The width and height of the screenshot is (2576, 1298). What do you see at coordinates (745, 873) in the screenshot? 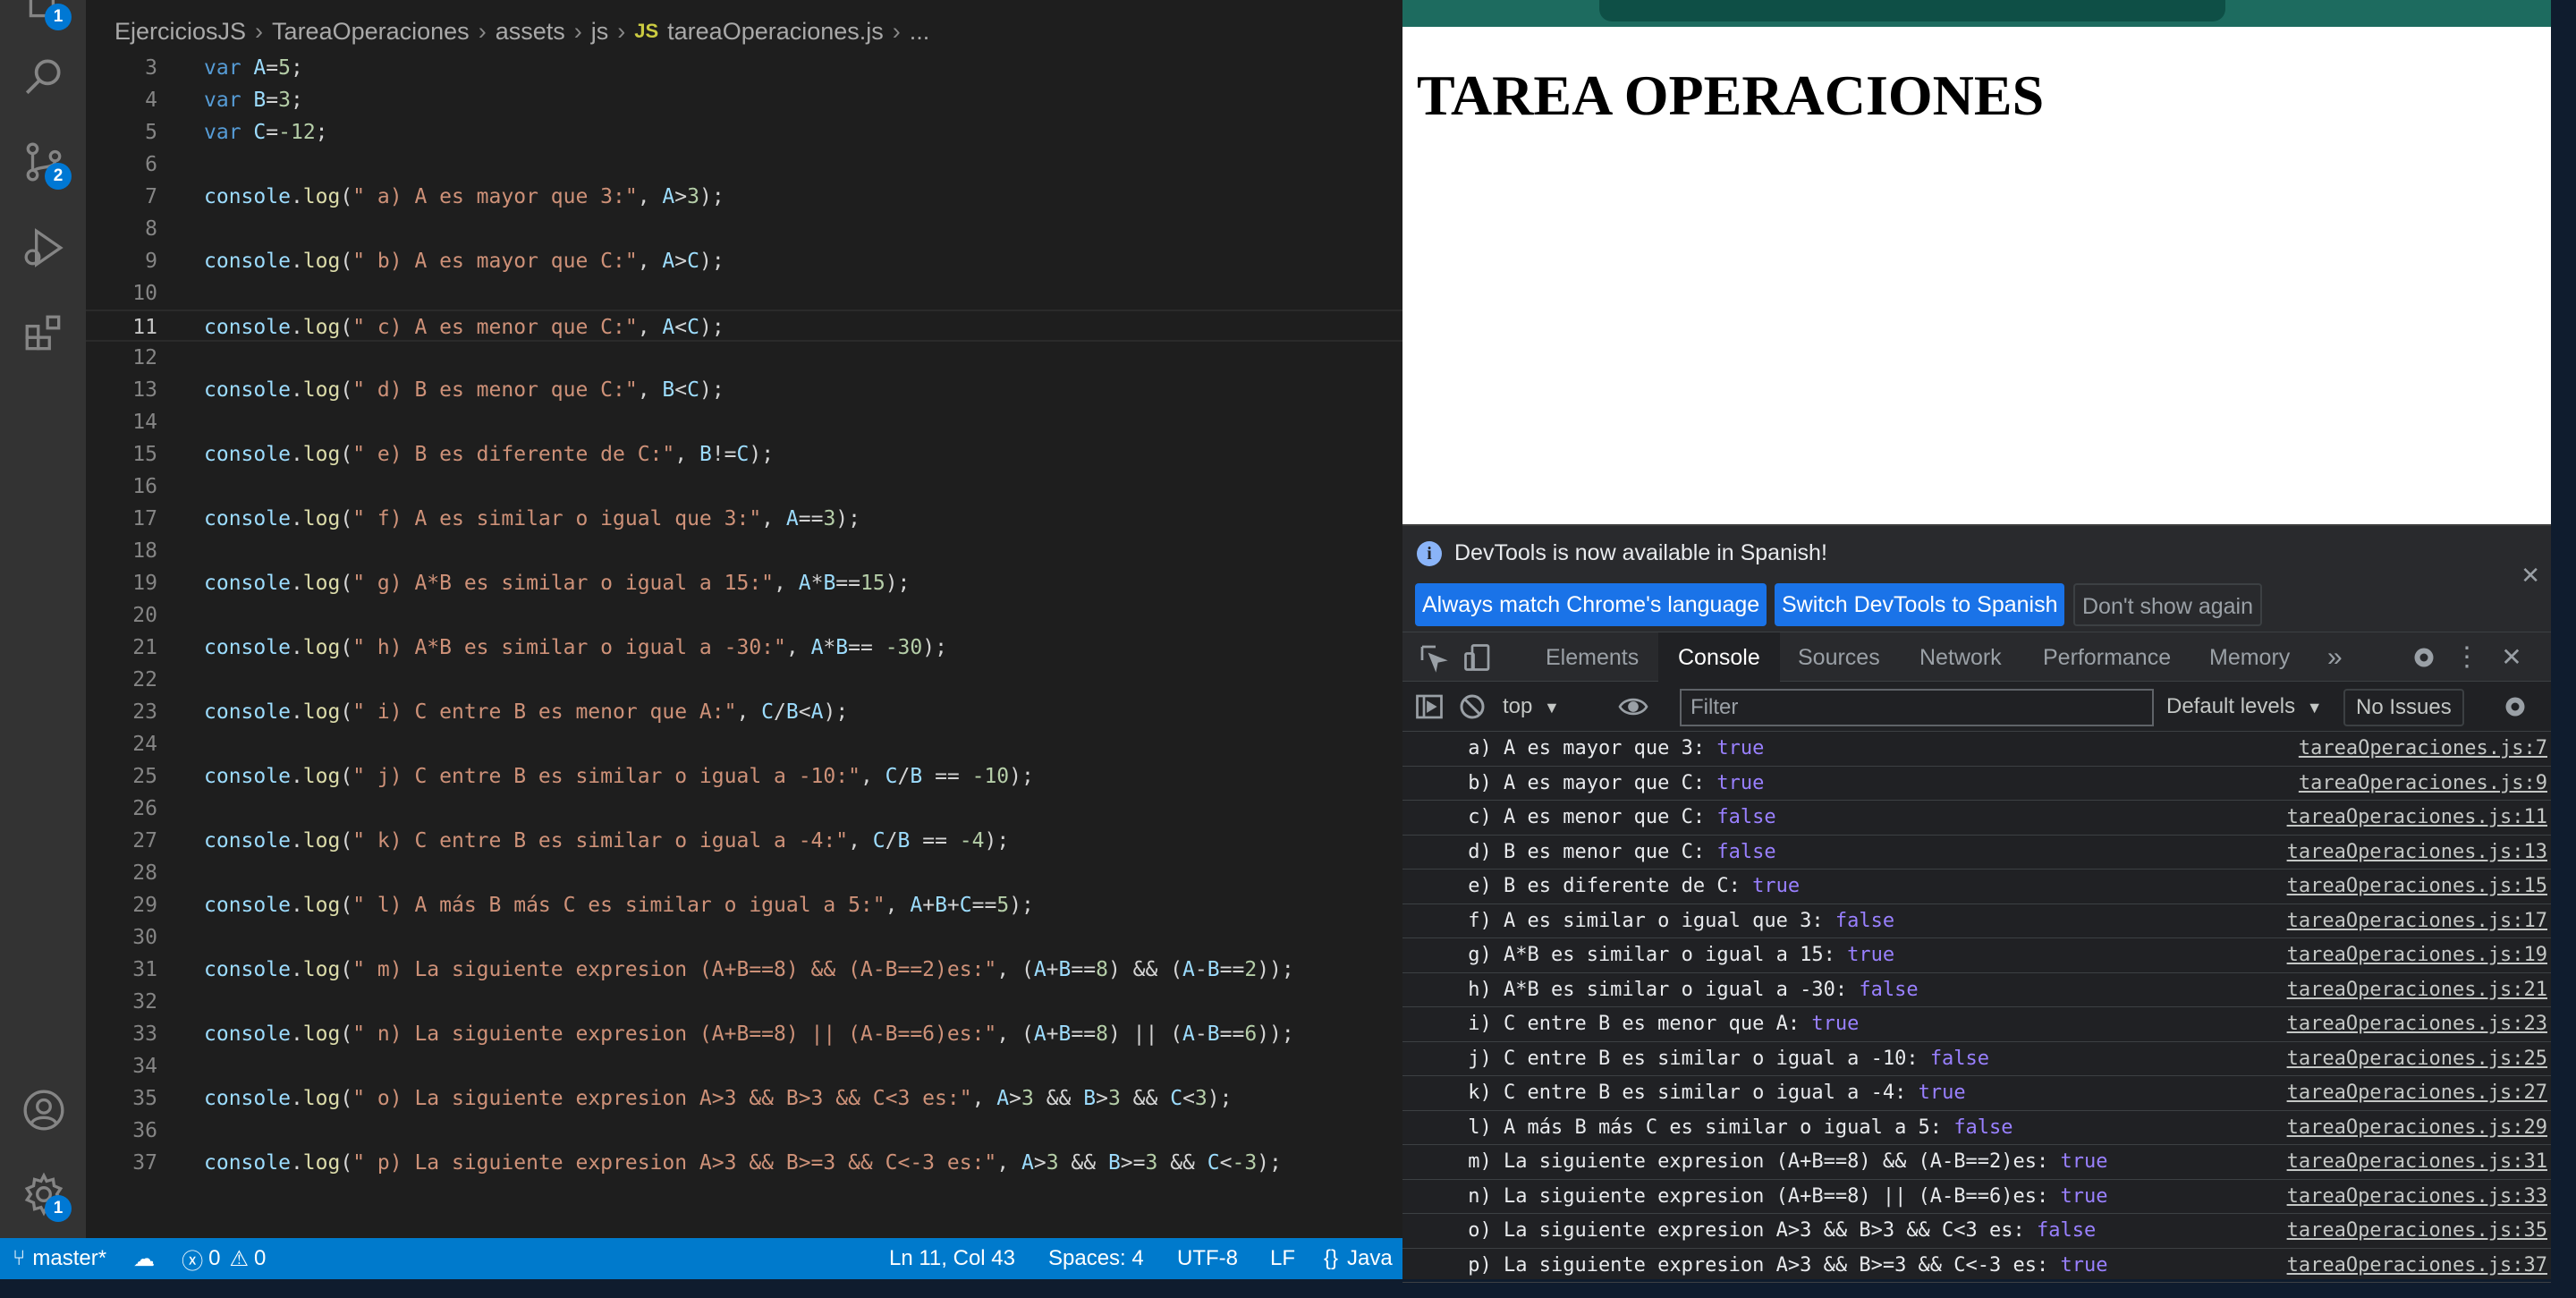
I see `code-line: 28` at bounding box center [745, 873].